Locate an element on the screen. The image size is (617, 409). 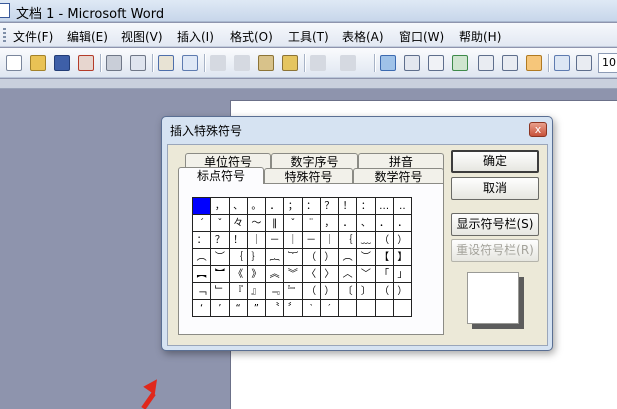
symbol-cell: ～ is located at coordinates (256, 223).